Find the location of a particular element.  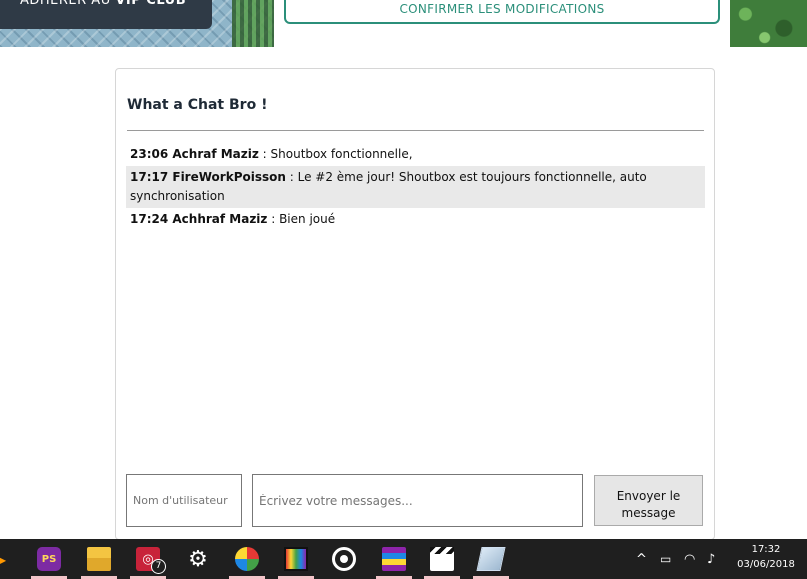

instagram-icon: ◎ 7 is located at coordinates (151, 560).